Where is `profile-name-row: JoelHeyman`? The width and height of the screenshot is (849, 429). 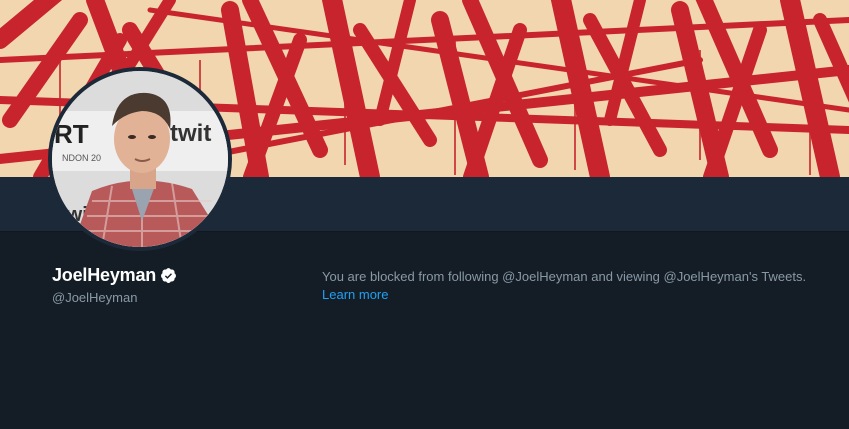
profile-name-row: JoelHeyman is located at coordinates (114, 275).